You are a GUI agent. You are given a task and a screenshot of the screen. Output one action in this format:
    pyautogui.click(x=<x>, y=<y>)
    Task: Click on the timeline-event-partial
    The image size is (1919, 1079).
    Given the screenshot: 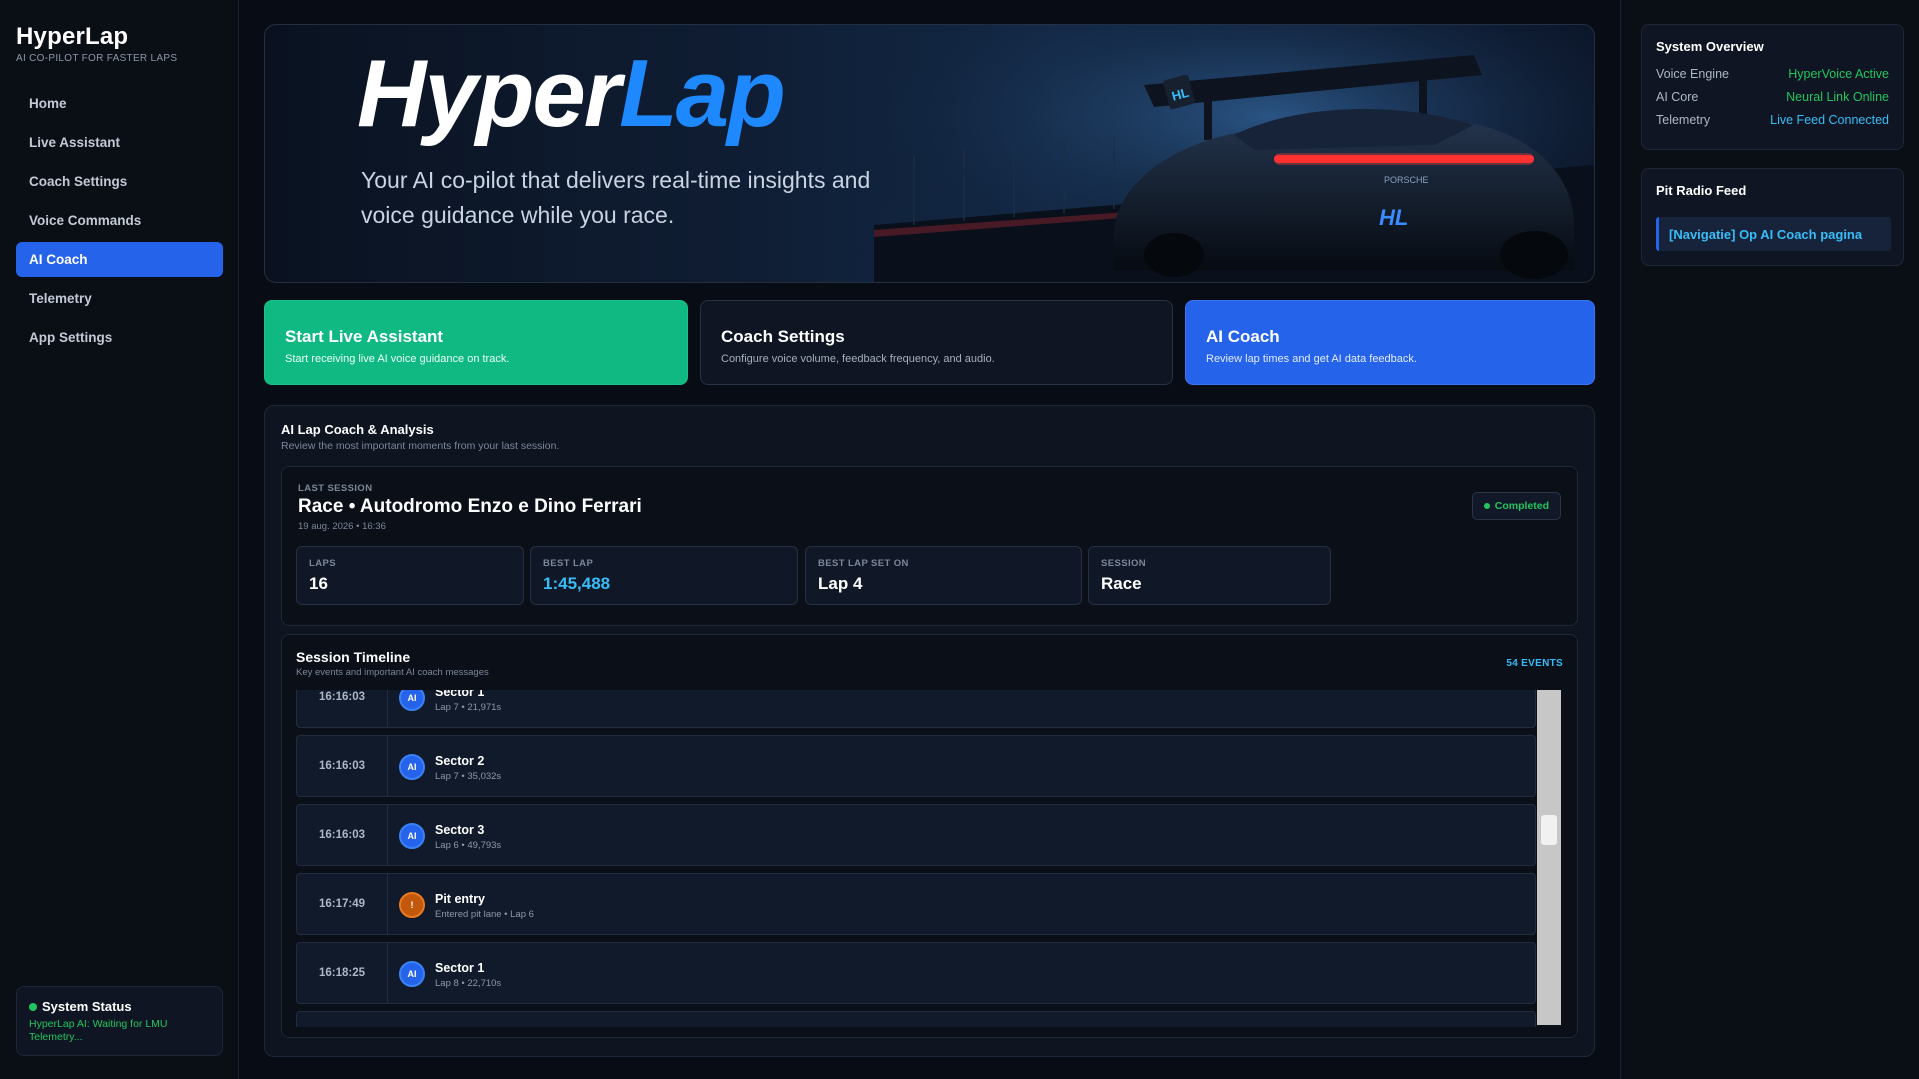 What is the action you would take?
    pyautogui.click(x=916, y=1019)
    